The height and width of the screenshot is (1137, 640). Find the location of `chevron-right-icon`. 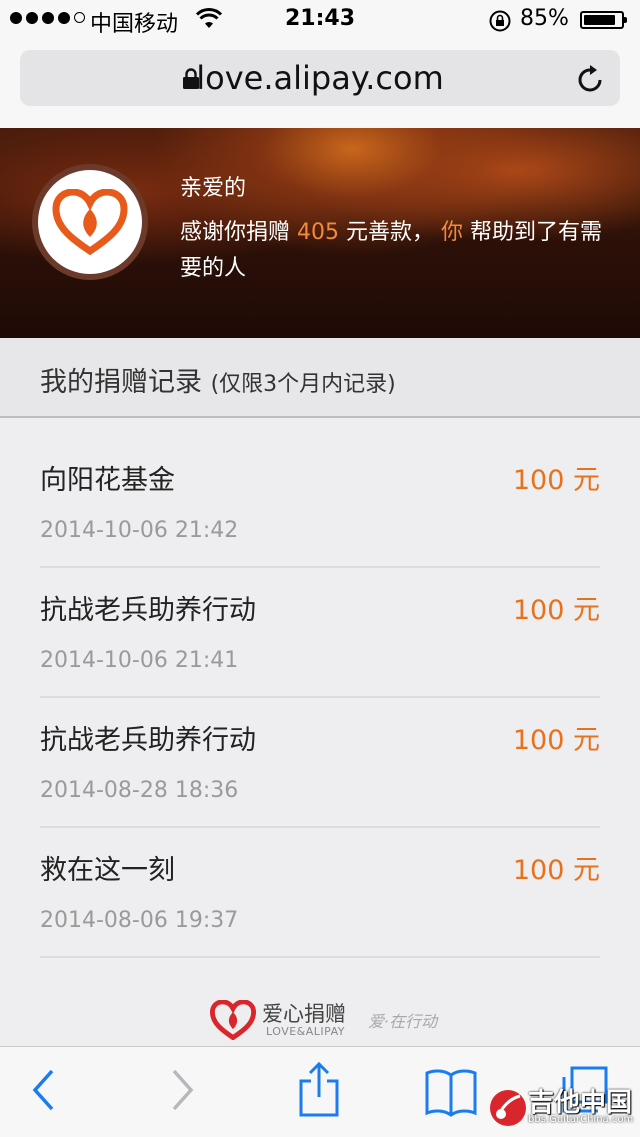

chevron-right-icon is located at coordinates (183, 1092).